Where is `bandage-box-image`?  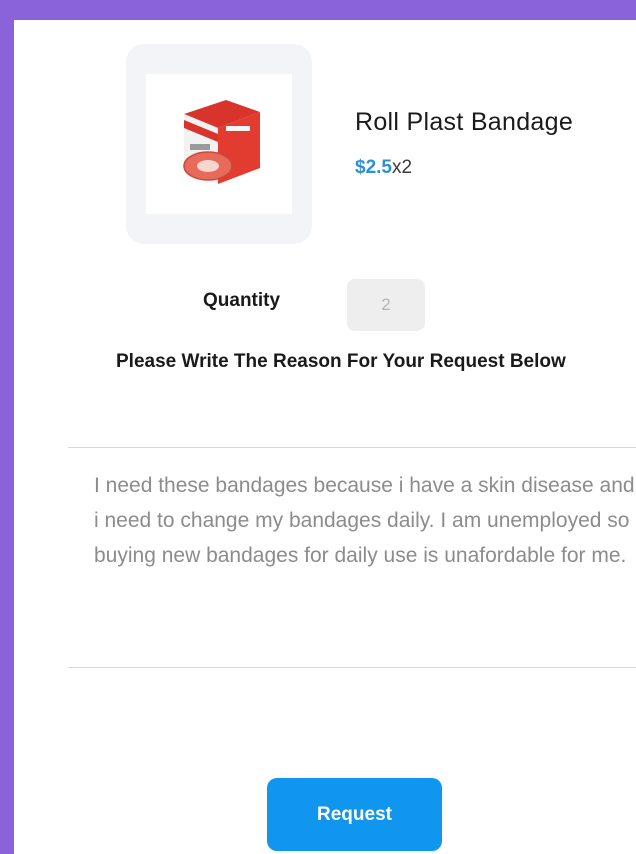
bandage-box-image is located at coordinates (221, 142).